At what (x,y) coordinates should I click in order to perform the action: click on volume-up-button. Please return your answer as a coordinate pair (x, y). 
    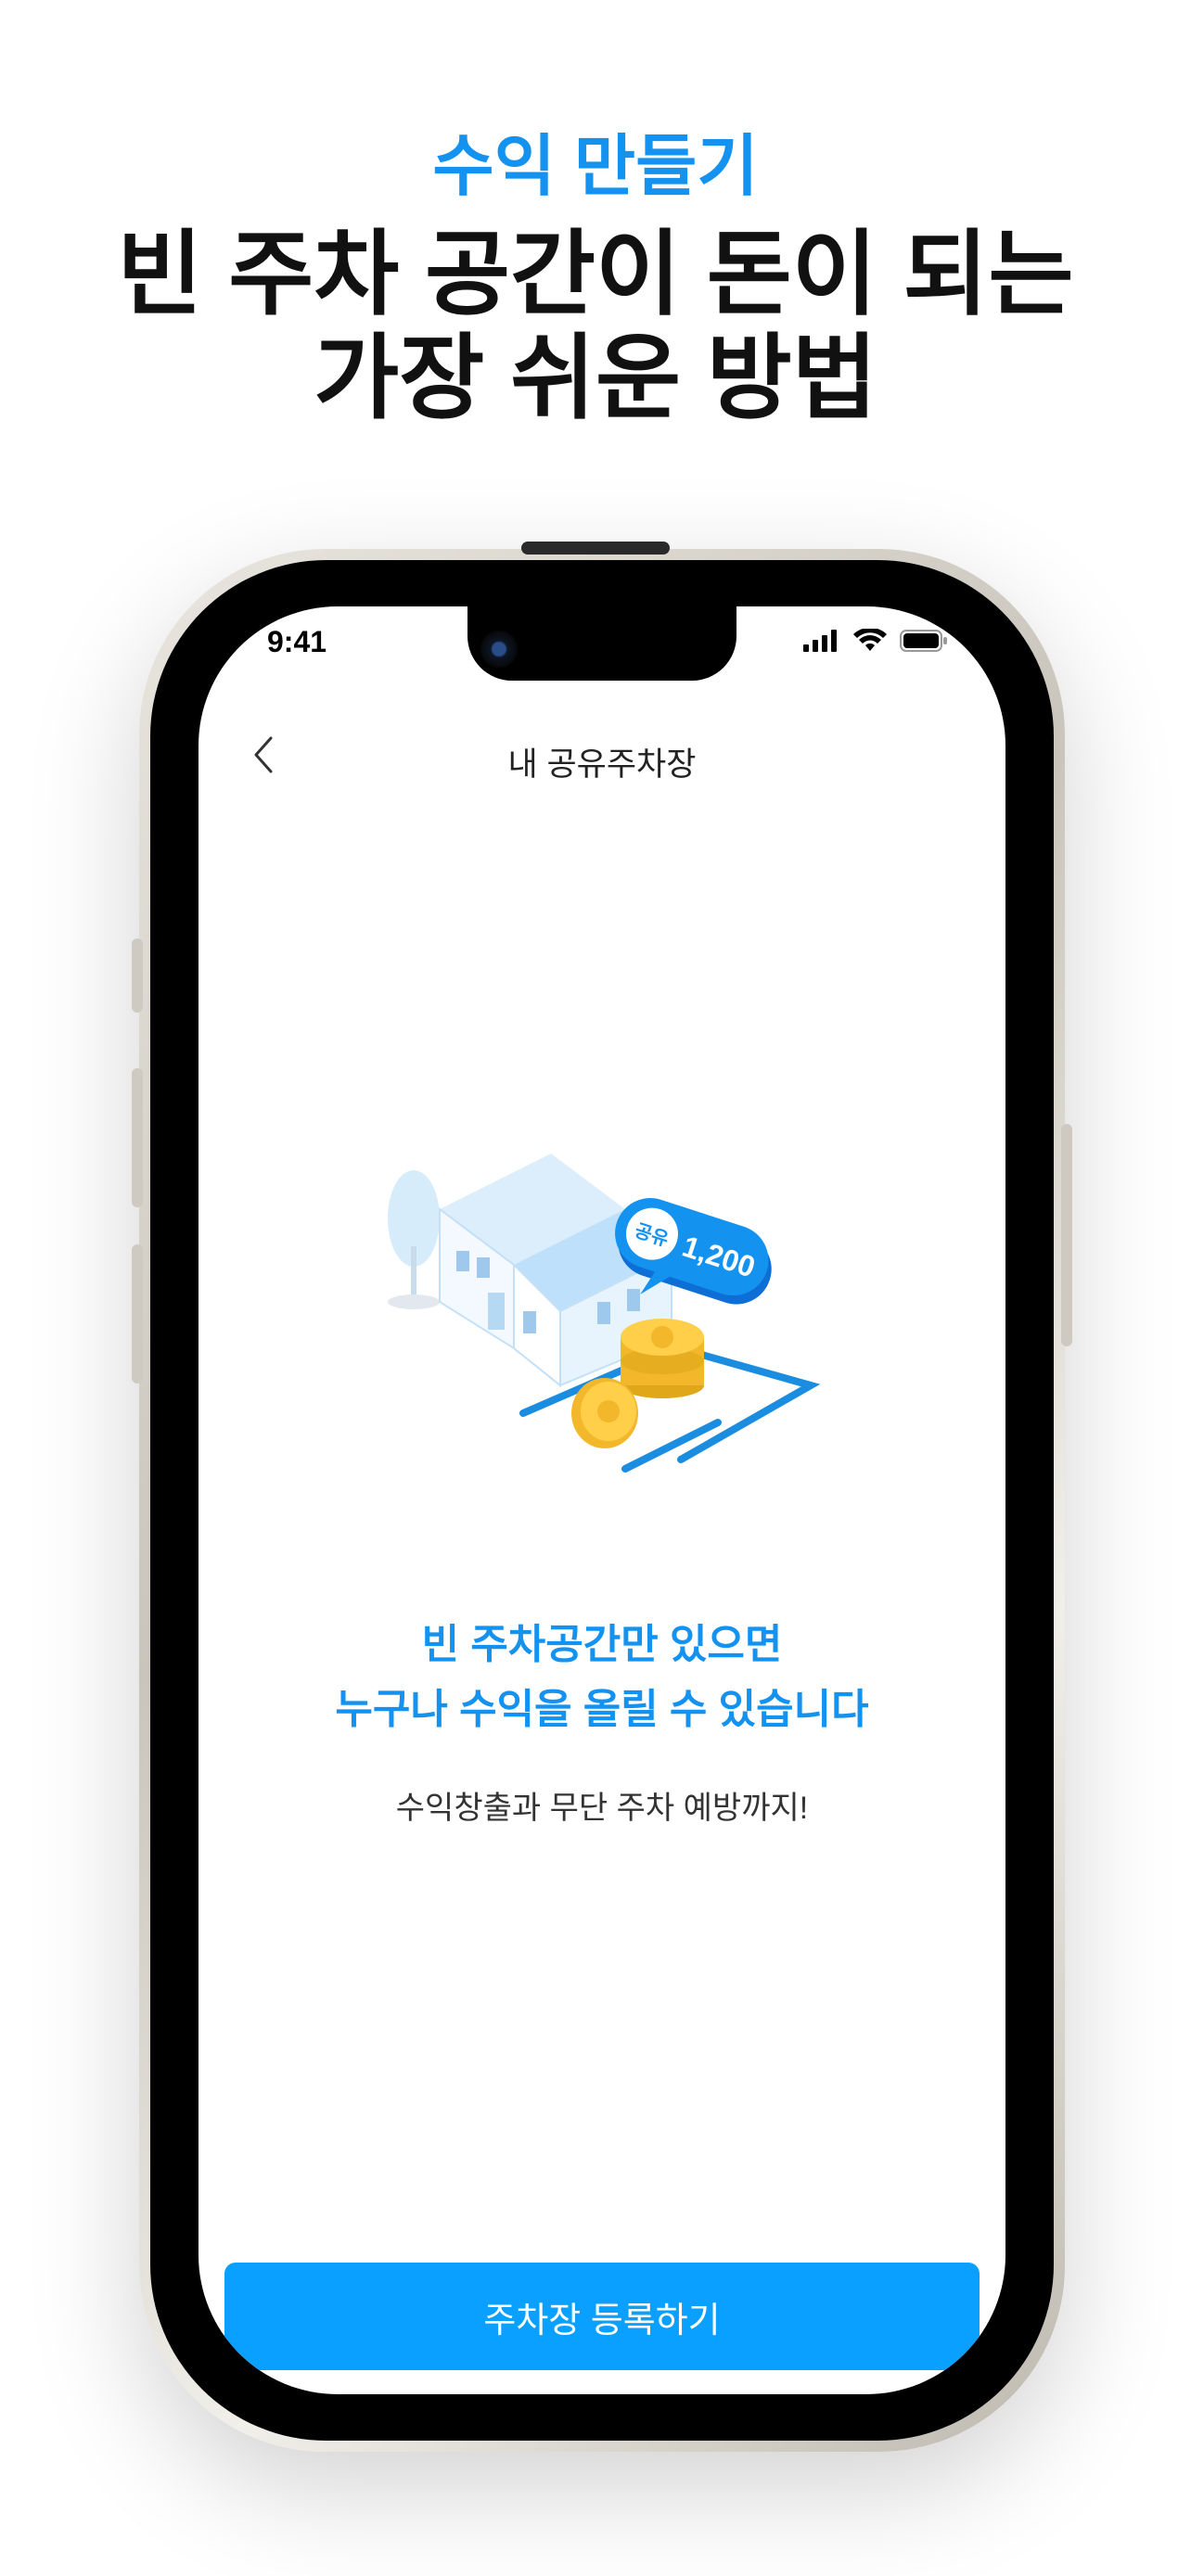
    Looking at the image, I should click on (137, 1137).